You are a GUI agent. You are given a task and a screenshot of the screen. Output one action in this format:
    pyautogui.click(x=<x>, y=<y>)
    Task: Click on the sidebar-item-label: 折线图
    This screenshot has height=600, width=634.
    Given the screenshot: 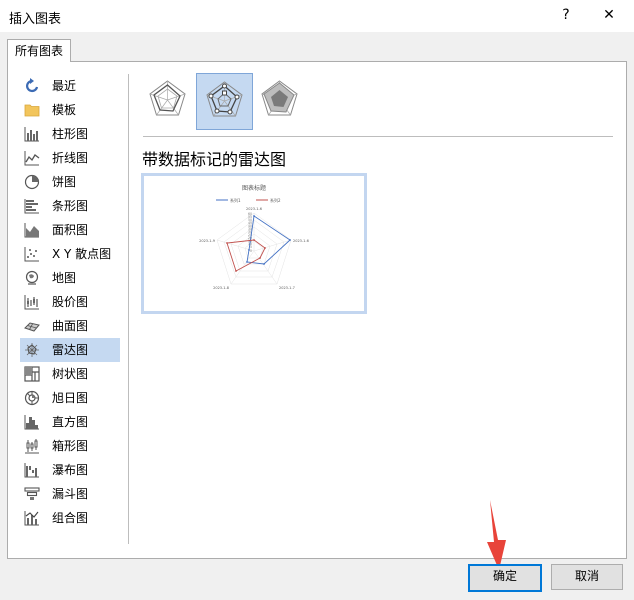 What is the action you would take?
    pyautogui.click(x=70, y=158)
    